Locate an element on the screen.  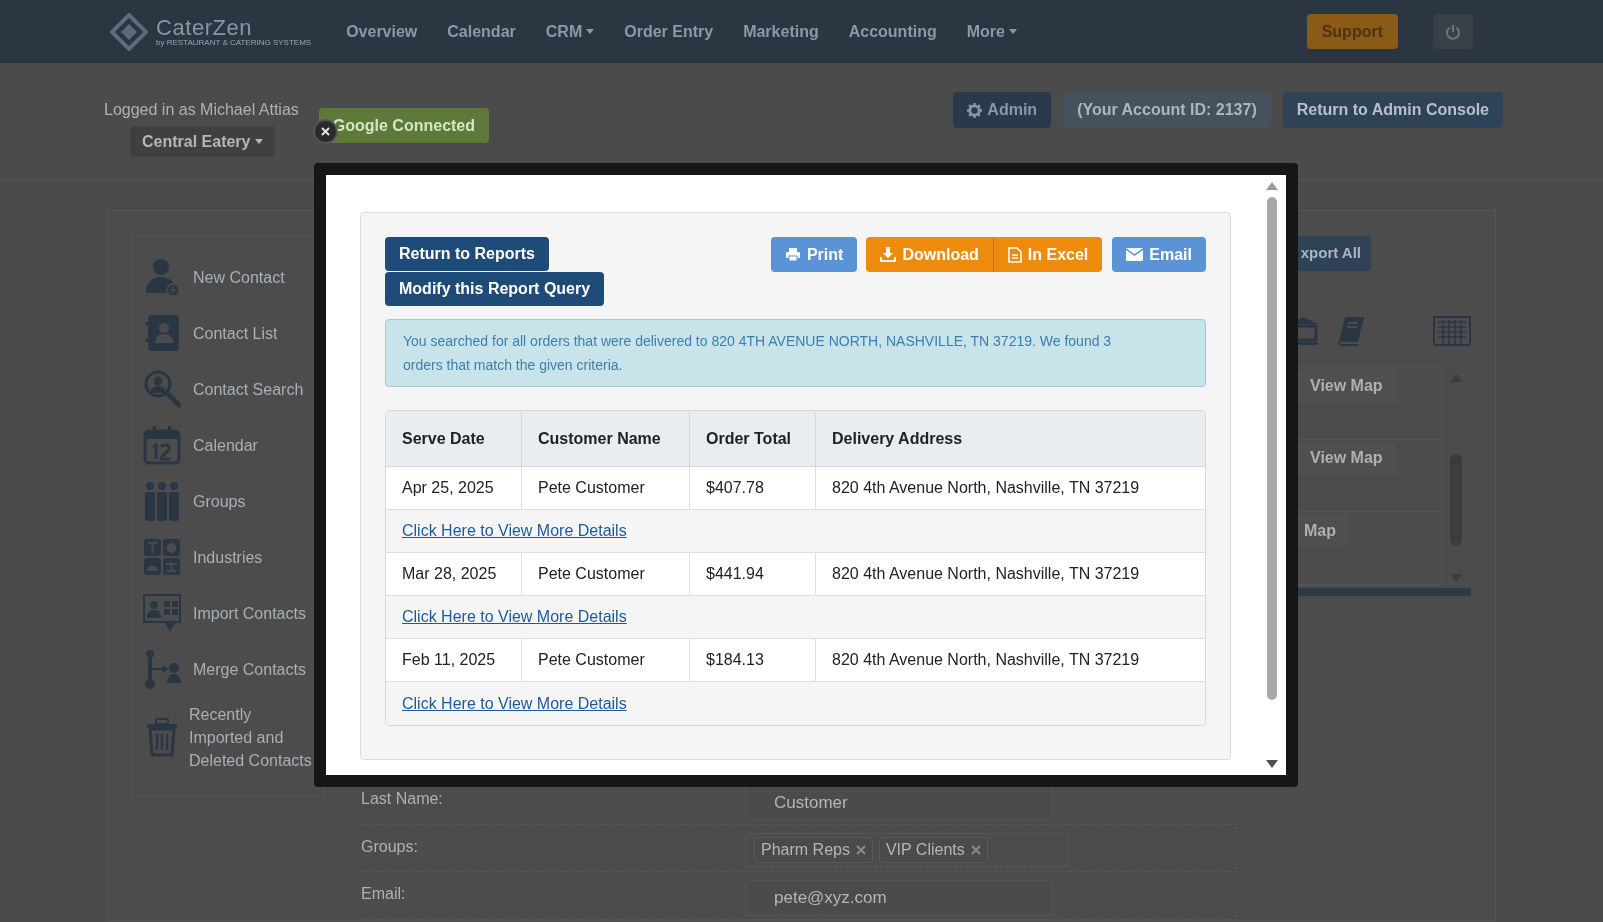
sidebar-item: Contact Search is located at coordinates (233, 389).